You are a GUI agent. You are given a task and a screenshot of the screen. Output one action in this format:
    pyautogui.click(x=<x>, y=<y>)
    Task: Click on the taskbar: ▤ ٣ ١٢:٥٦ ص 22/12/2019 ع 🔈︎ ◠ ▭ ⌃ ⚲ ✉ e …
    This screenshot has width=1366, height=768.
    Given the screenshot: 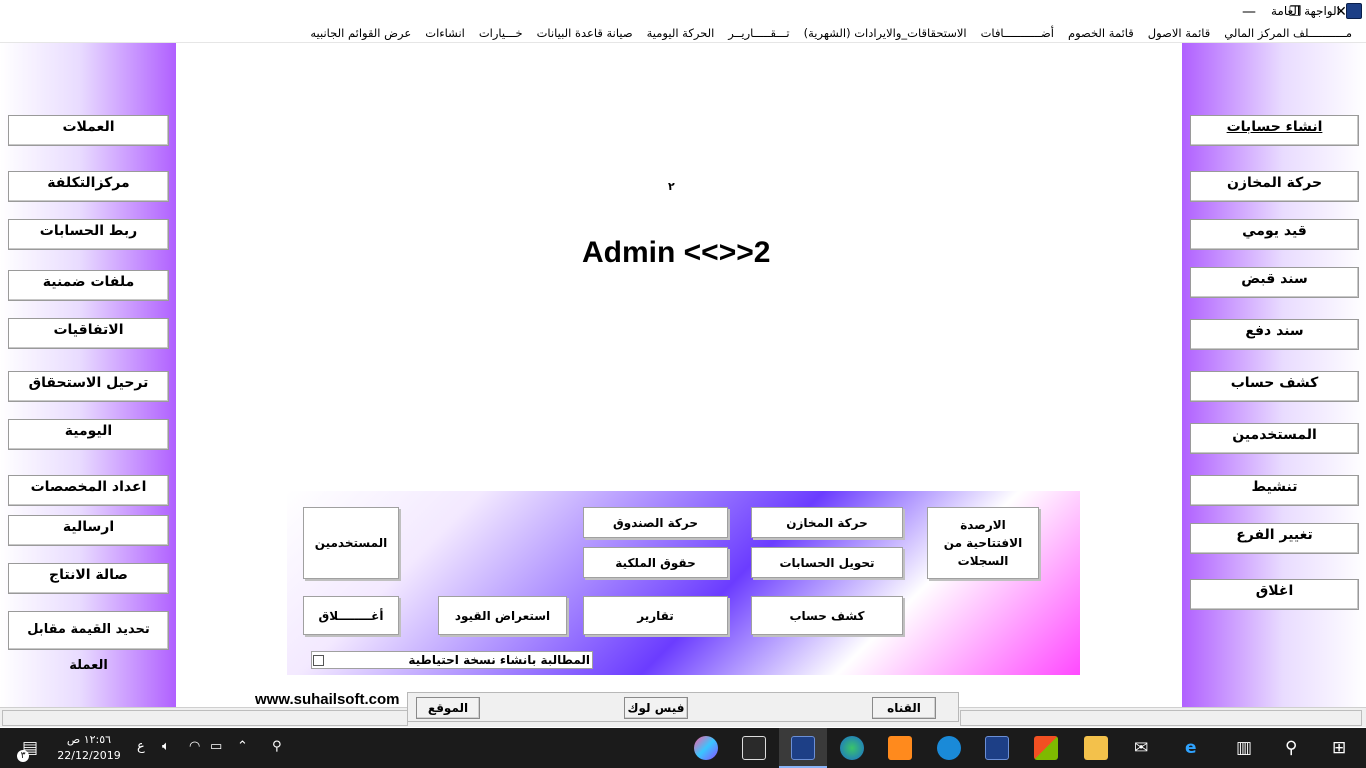 What is the action you would take?
    pyautogui.click(x=683, y=748)
    